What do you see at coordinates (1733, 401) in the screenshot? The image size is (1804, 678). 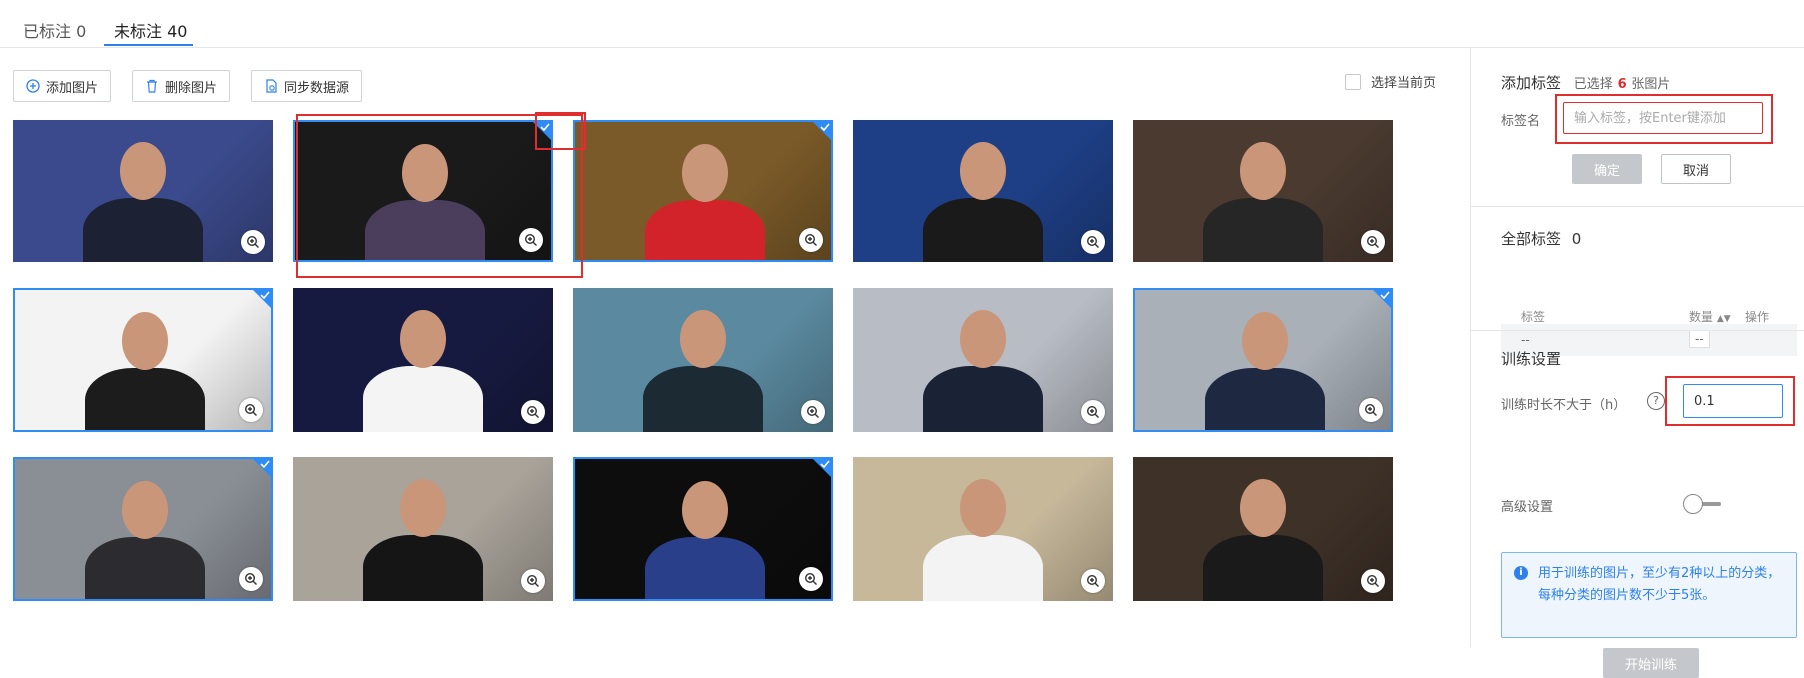 I see `duration-input` at bounding box center [1733, 401].